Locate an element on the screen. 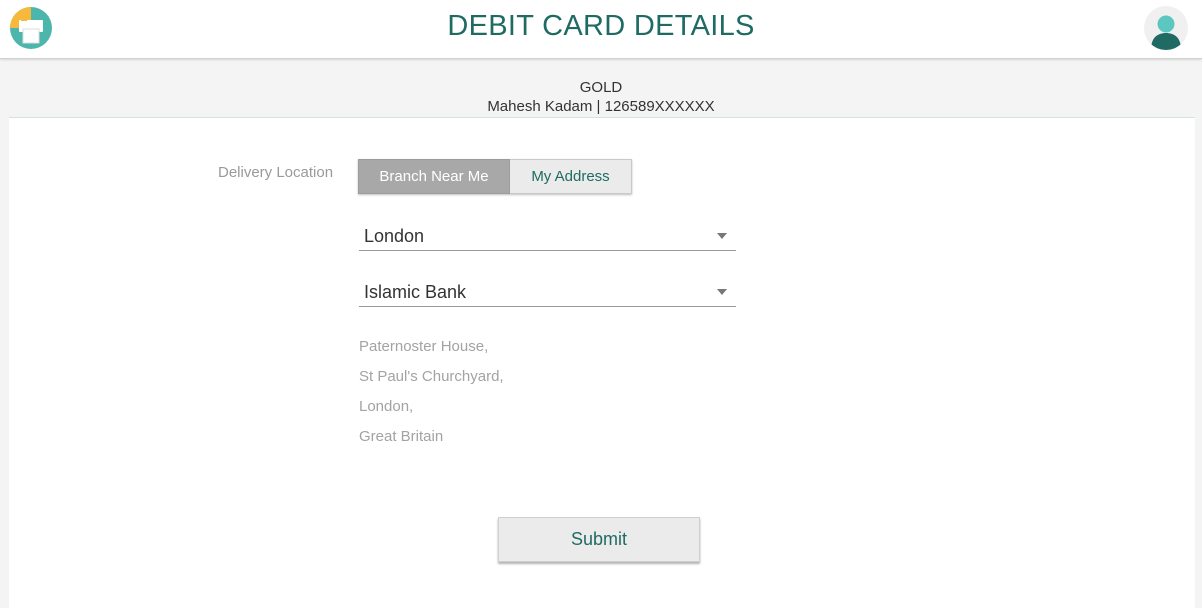  page-title: DEBIT CARD DETAILS is located at coordinates (601, 26).